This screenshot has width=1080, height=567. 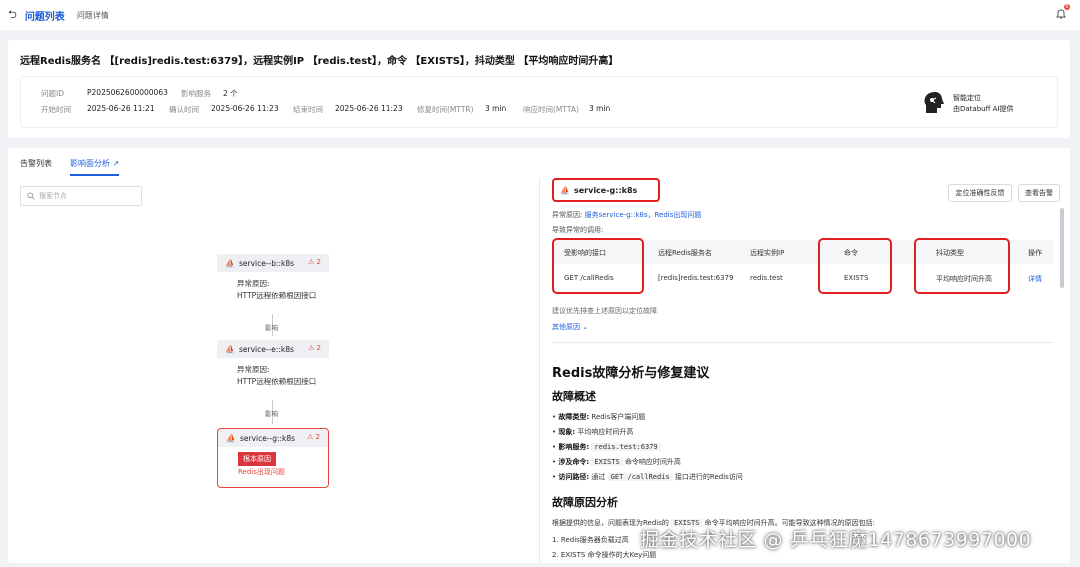 What do you see at coordinates (836, 540) in the screenshot?
I see `watermark: 掘金技术社区 @ 乒乓狂魔1478673997000` at bounding box center [836, 540].